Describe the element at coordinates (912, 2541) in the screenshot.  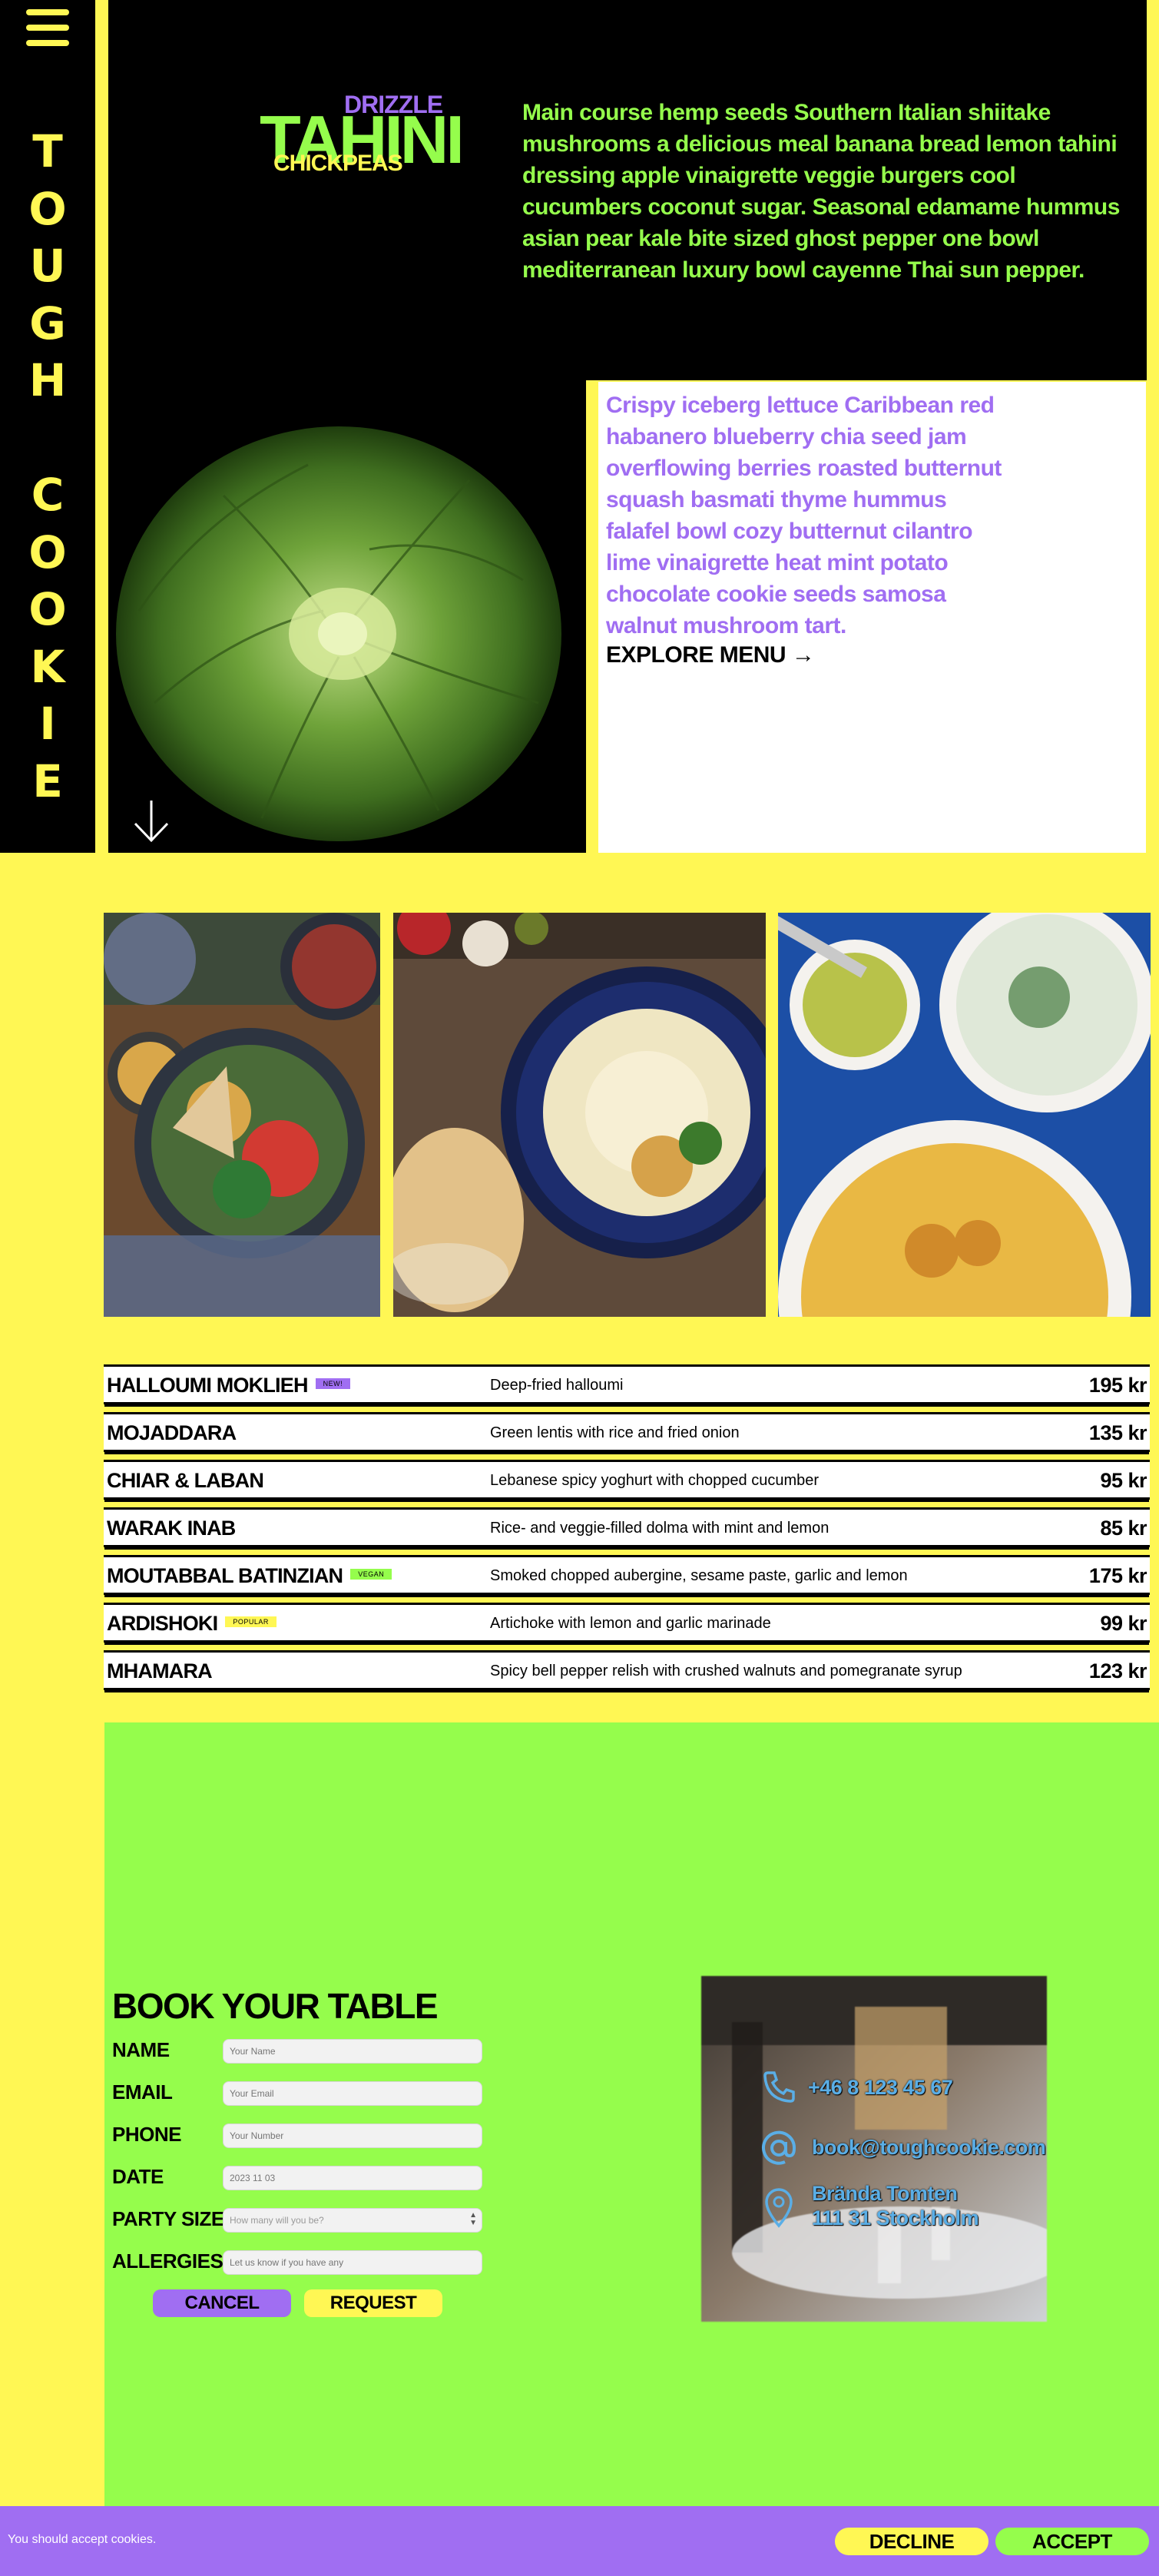
I see `decline-button: DECLINE` at that location.